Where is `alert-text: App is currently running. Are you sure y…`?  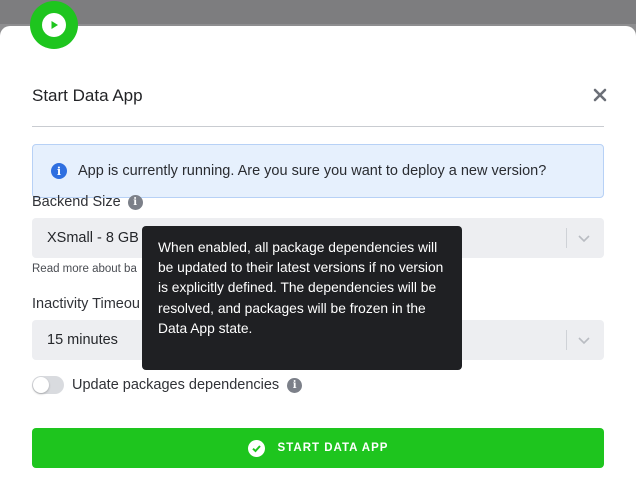 alert-text: App is currently running. Are you sure y… is located at coordinates (312, 171).